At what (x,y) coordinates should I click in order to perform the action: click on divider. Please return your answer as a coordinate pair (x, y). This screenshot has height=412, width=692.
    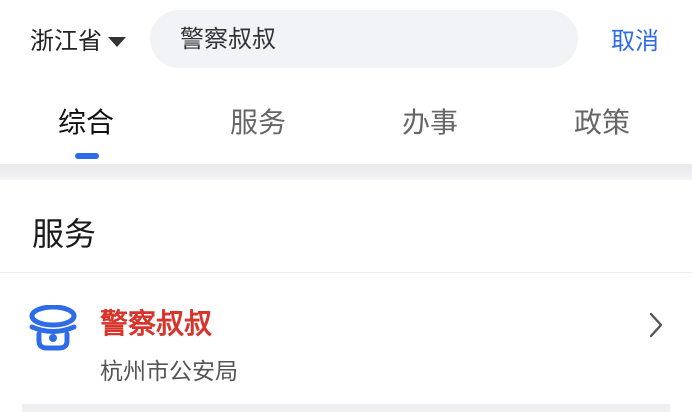
    Looking at the image, I should click on (346, 408).